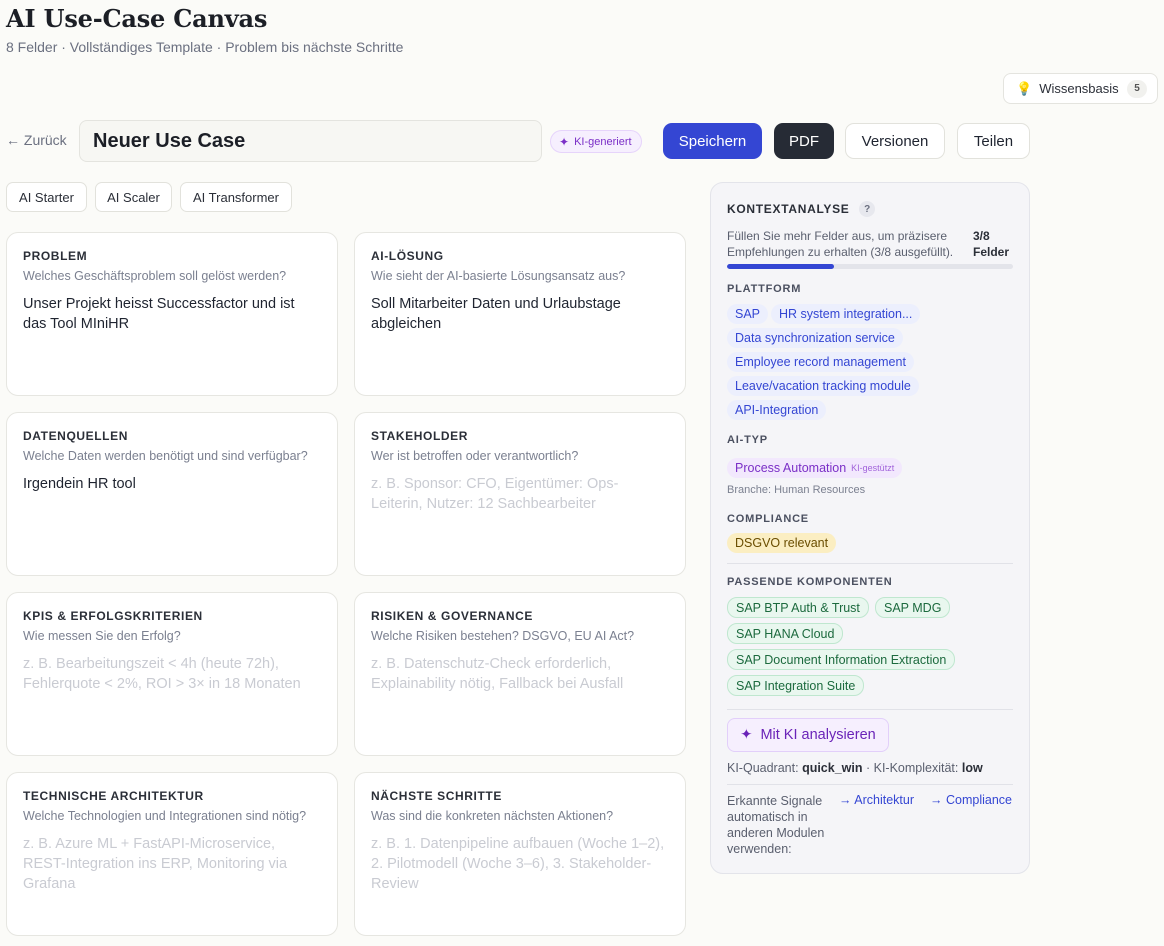 This screenshot has width=1164, height=946. I want to click on component-chip: SAP BTP Auth & Trust, so click(798, 607).